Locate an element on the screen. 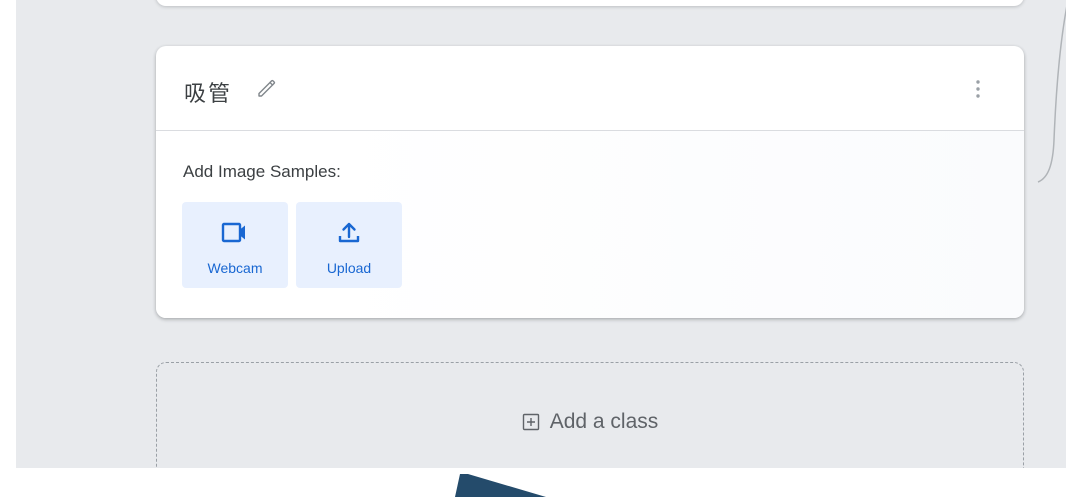 This screenshot has height=497, width=1071. add-class-label: Add a class is located at coordinates (604, 421).